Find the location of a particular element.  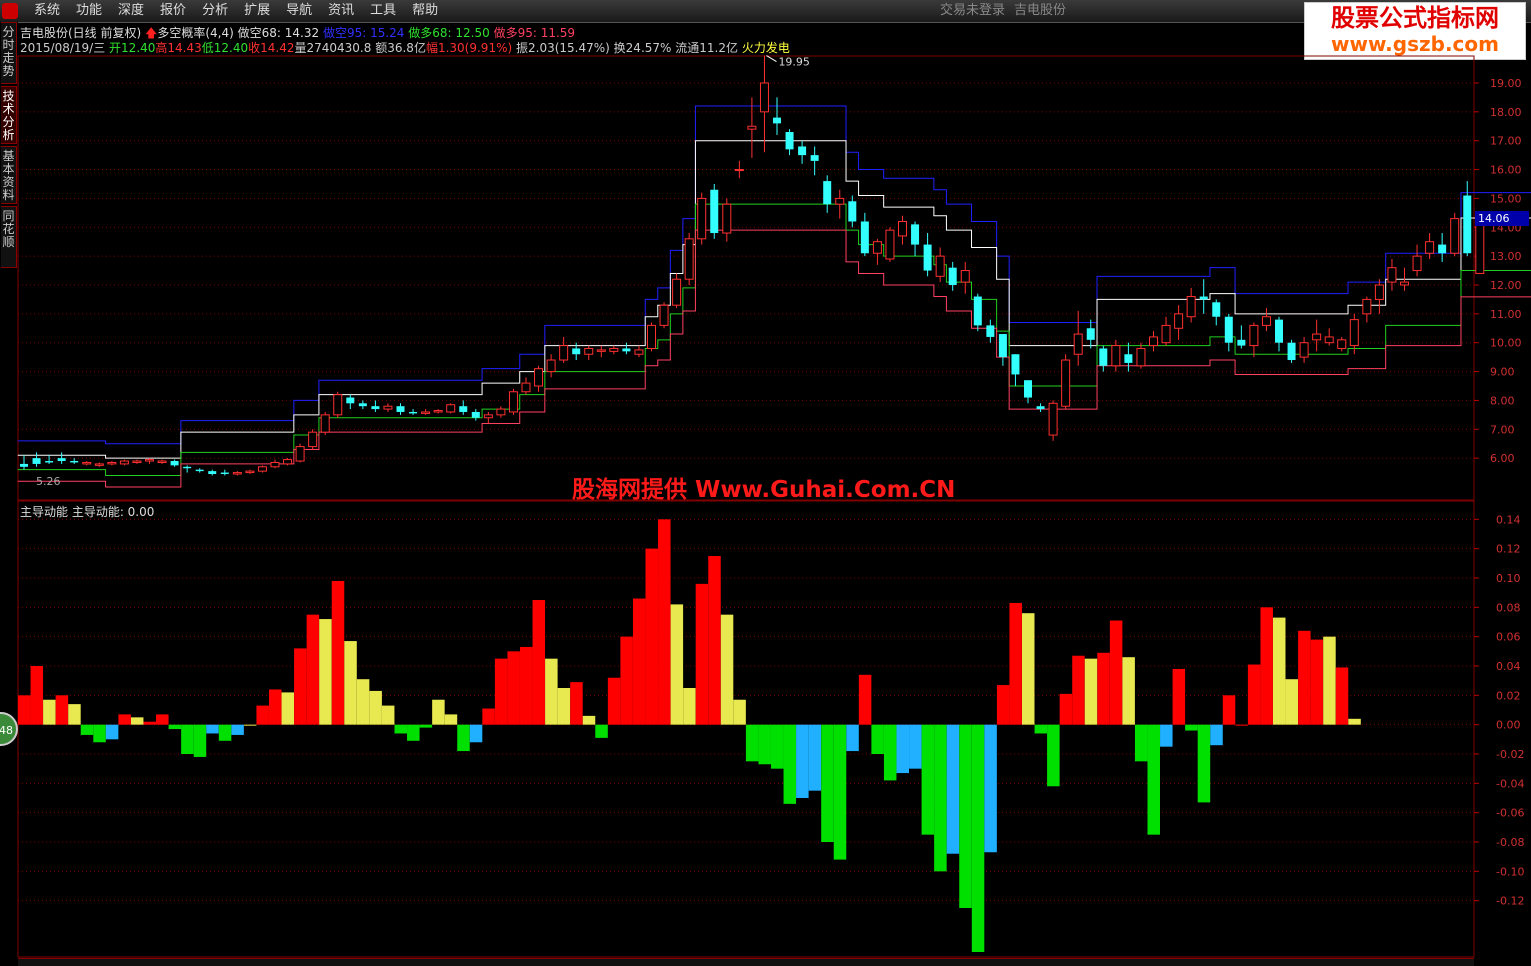

price-tick-label: 16.00 is located at coordinates (1506, 170).